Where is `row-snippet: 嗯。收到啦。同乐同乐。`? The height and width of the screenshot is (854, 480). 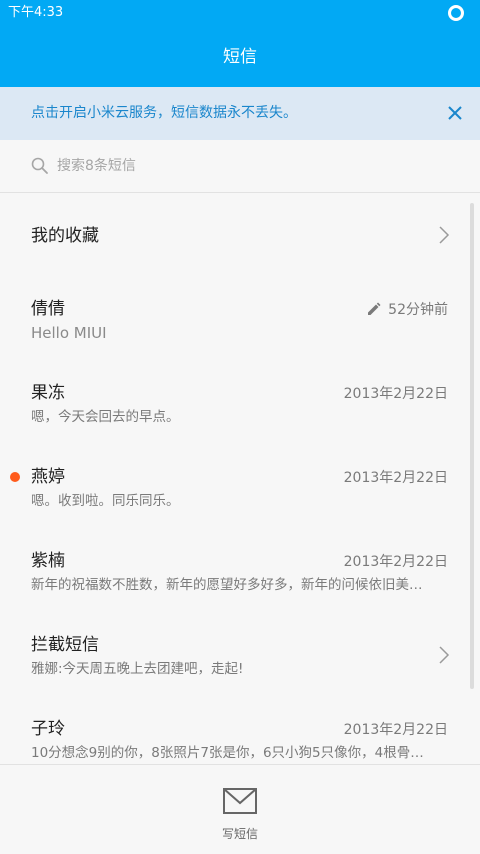
row-snippet: 嗯。收到啦。同乐同乐。 is located at coordinates (105, 501).